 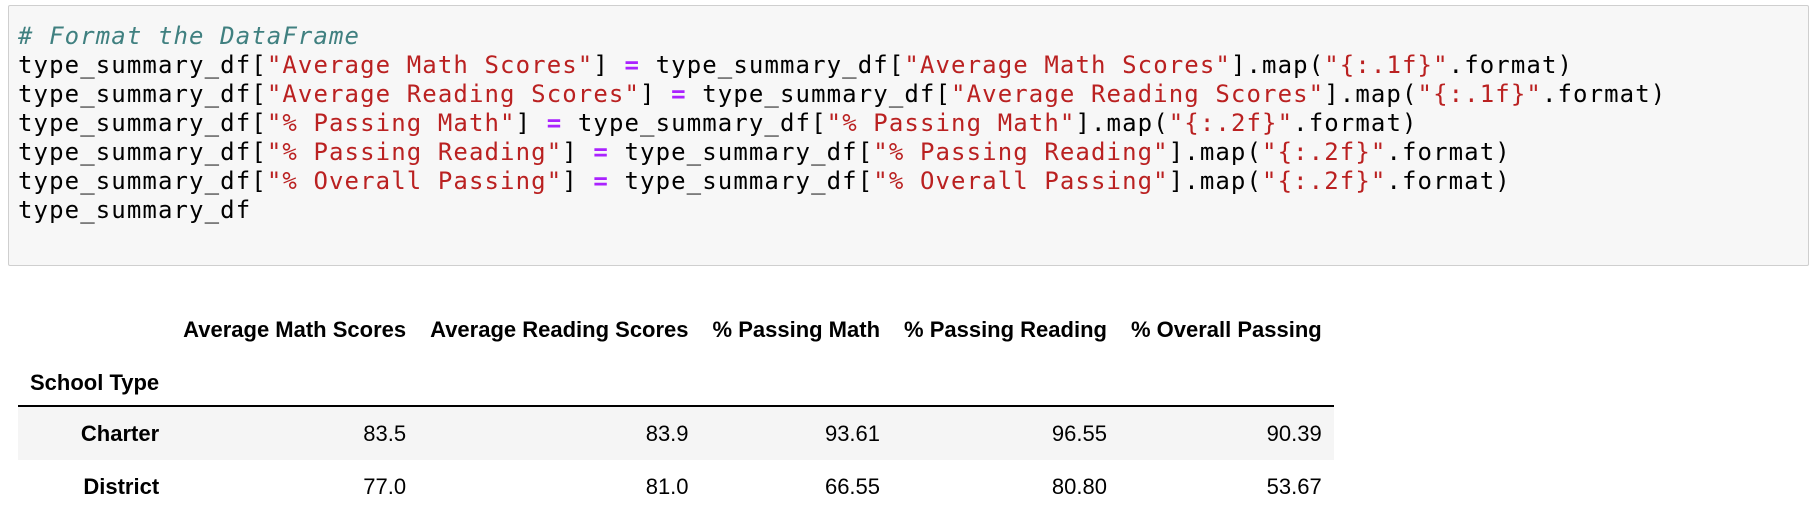 I want to click on table-cell: 96.55, so click(x=1079, y=433).